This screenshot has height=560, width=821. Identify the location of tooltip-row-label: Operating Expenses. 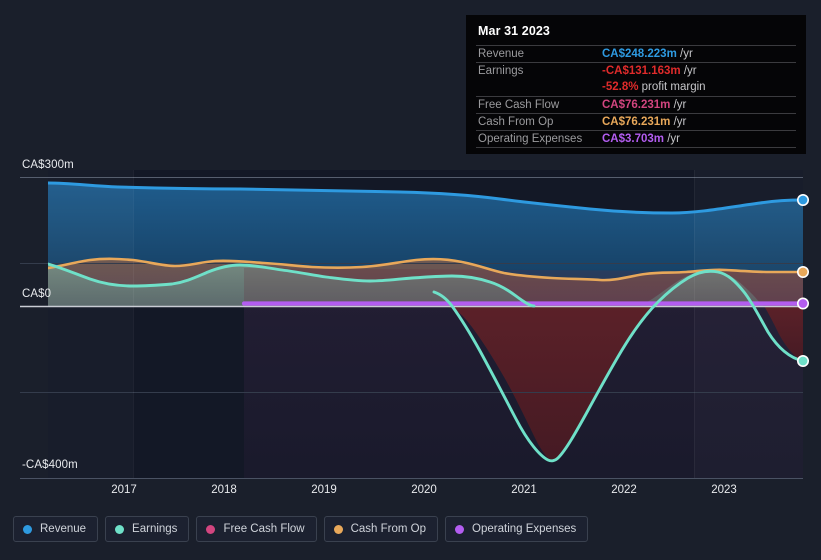
(538, 139).